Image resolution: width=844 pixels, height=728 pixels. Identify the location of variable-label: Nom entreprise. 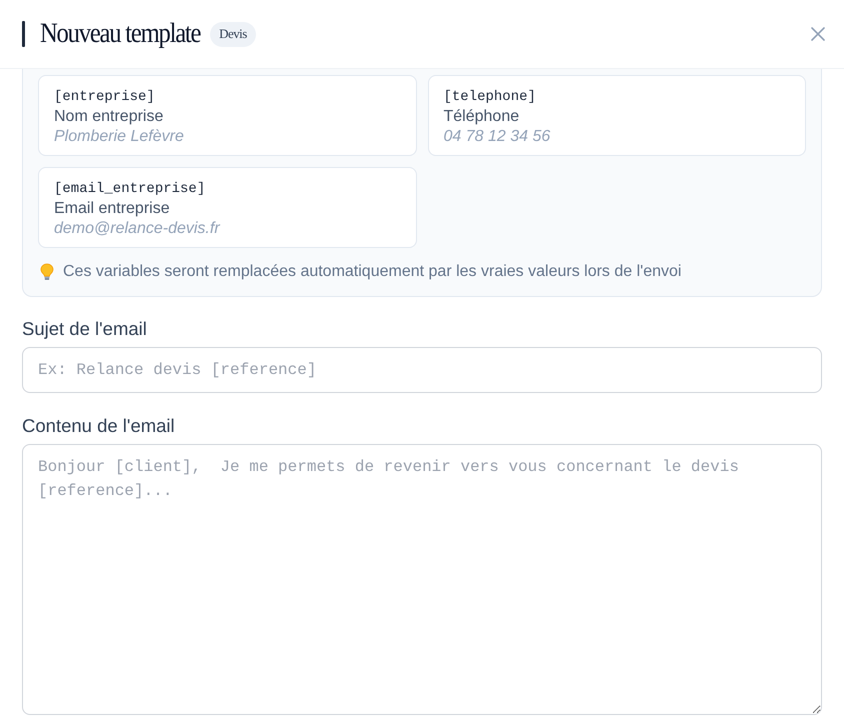
(109, 117).